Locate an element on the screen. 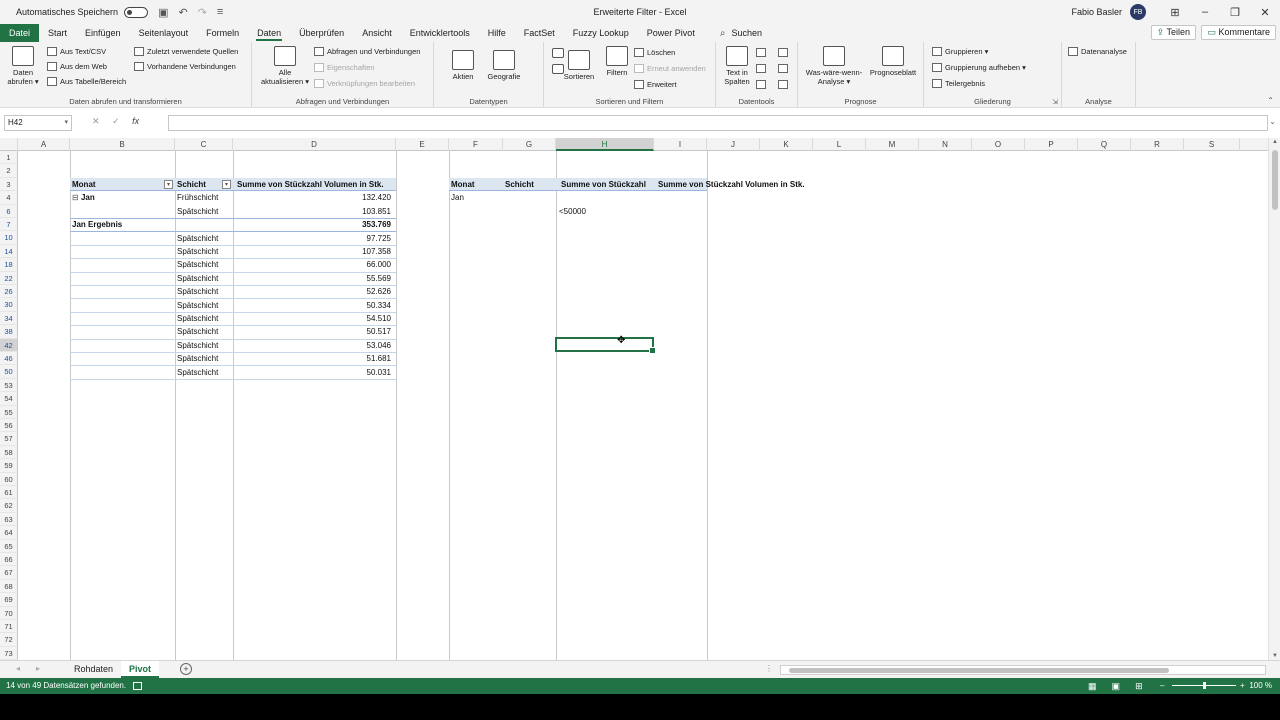 The height and width of the screenshot is (720, 1280). column-header: I is located at coordinates (680, 144).